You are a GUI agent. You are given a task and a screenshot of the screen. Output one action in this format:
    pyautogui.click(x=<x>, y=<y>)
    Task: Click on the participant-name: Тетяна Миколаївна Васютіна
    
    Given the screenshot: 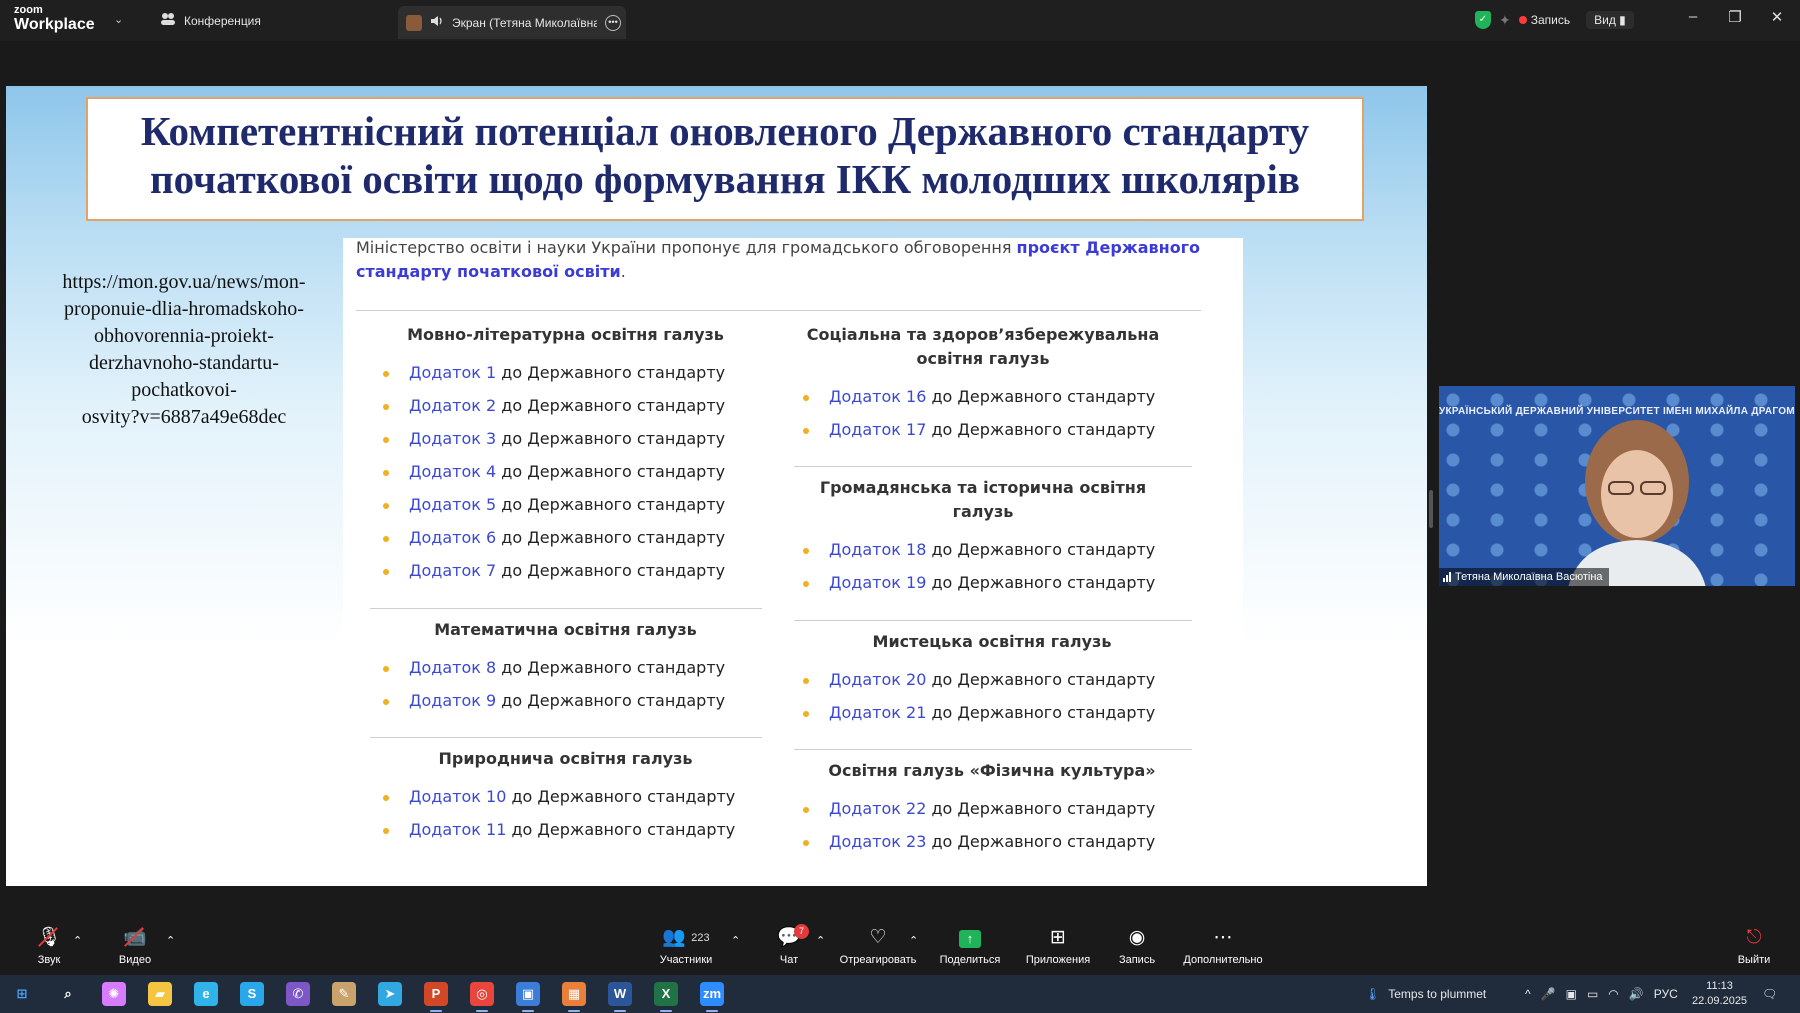 What is the action you would take?
    pyautogui.click(x=1529, y=577)
    